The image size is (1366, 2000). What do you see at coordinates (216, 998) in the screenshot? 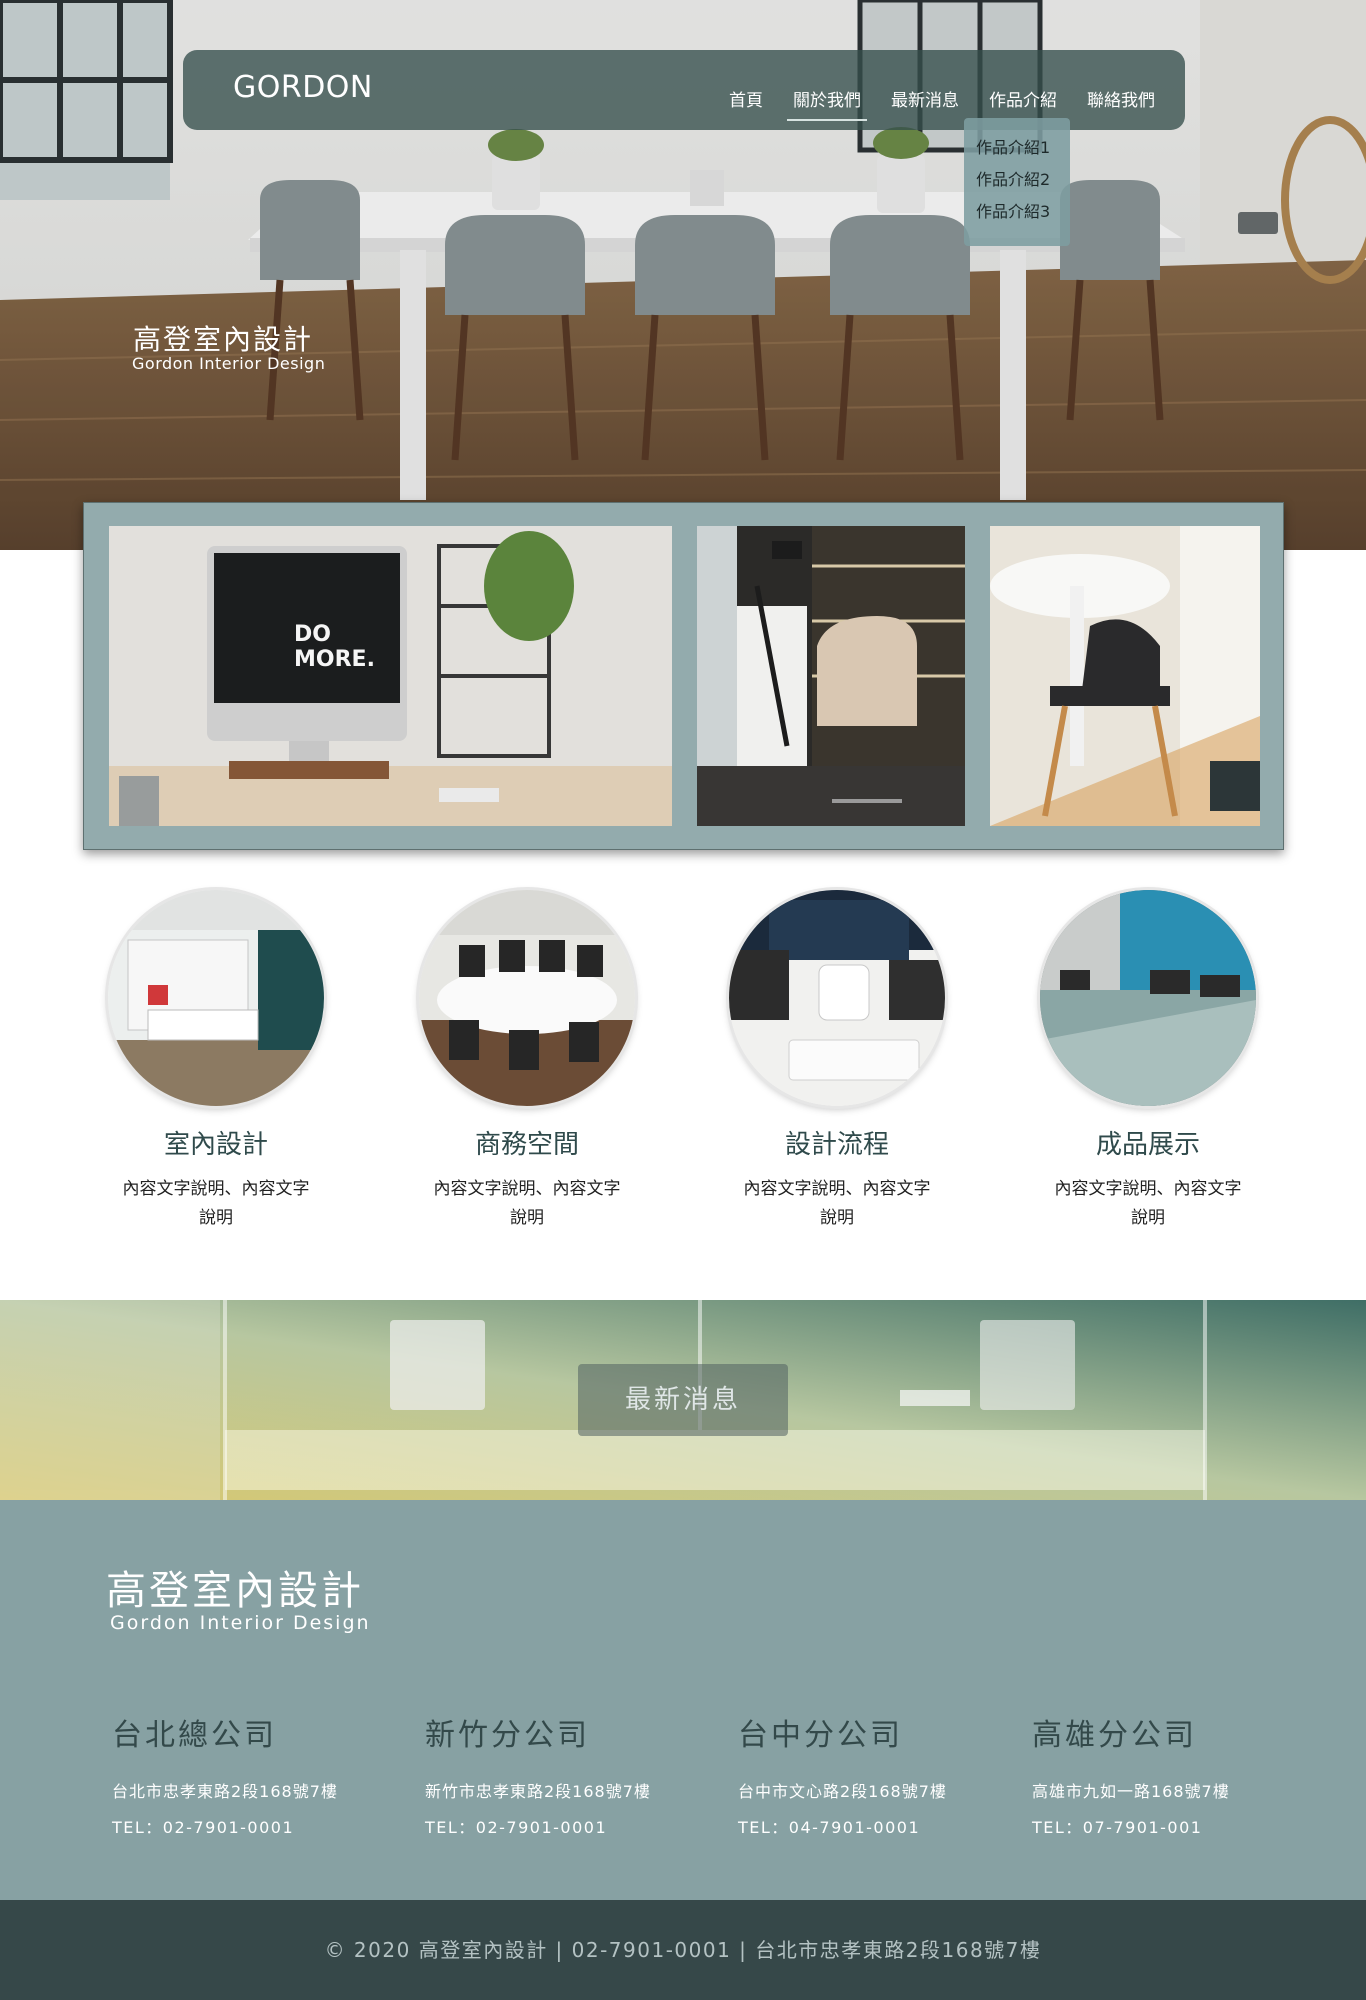
I see `service-photo-interior` at bounding box center [216, 998].